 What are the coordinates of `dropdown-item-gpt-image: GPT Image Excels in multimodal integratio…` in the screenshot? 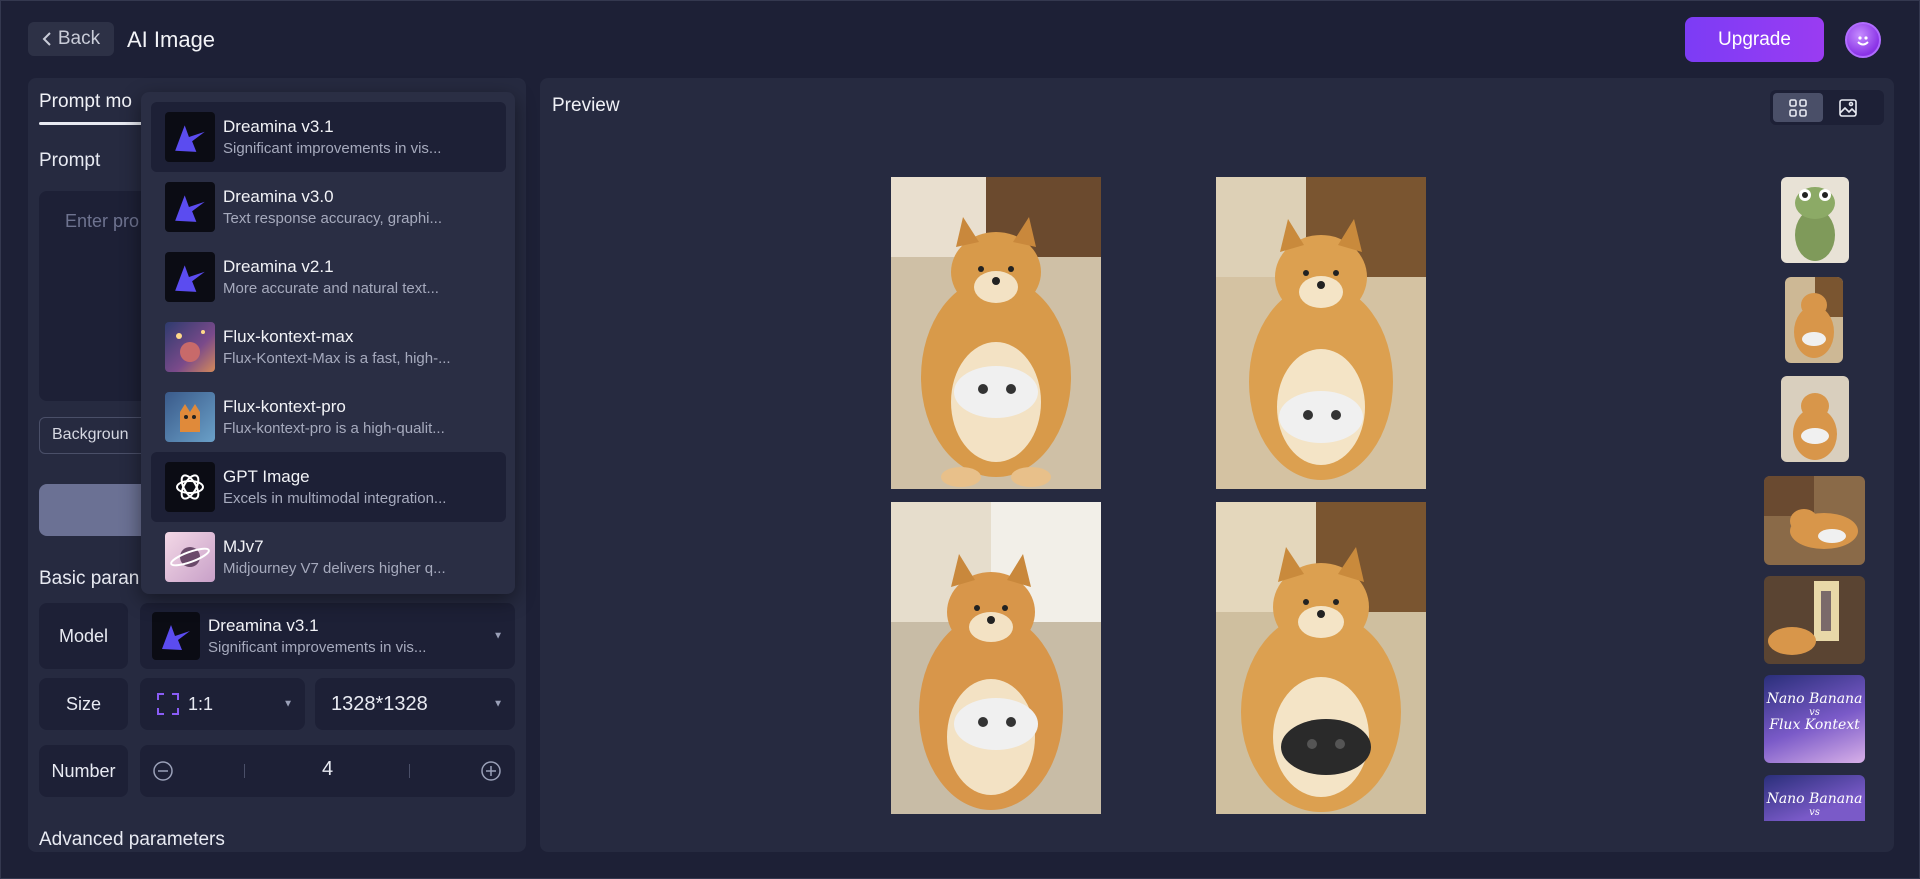 It's located at (328, 487).